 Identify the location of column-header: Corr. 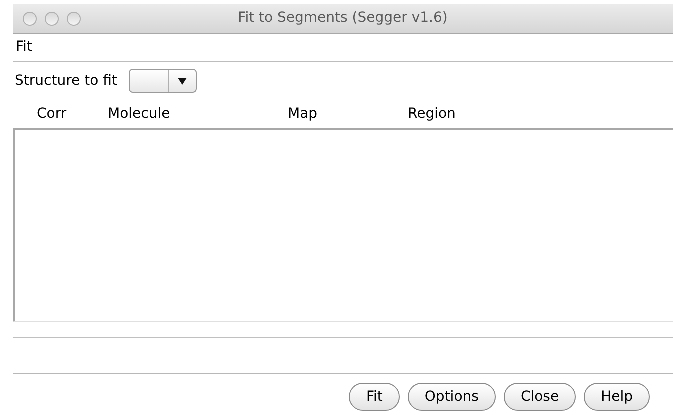
(52, 114).